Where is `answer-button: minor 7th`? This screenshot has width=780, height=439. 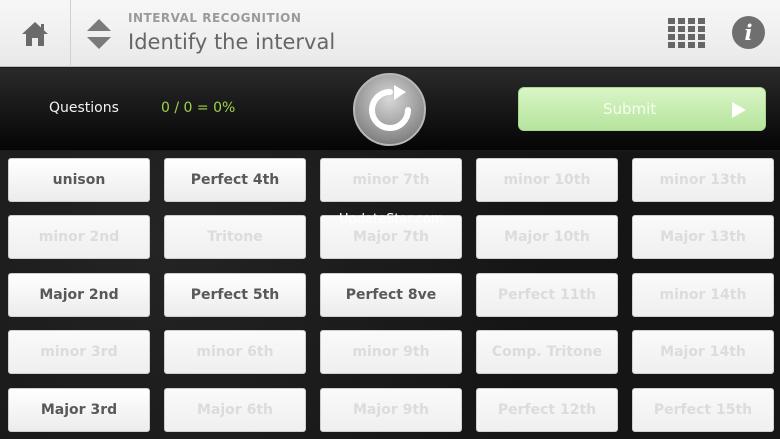 answer-button: minor 7th is located at coordinates (391, 180).